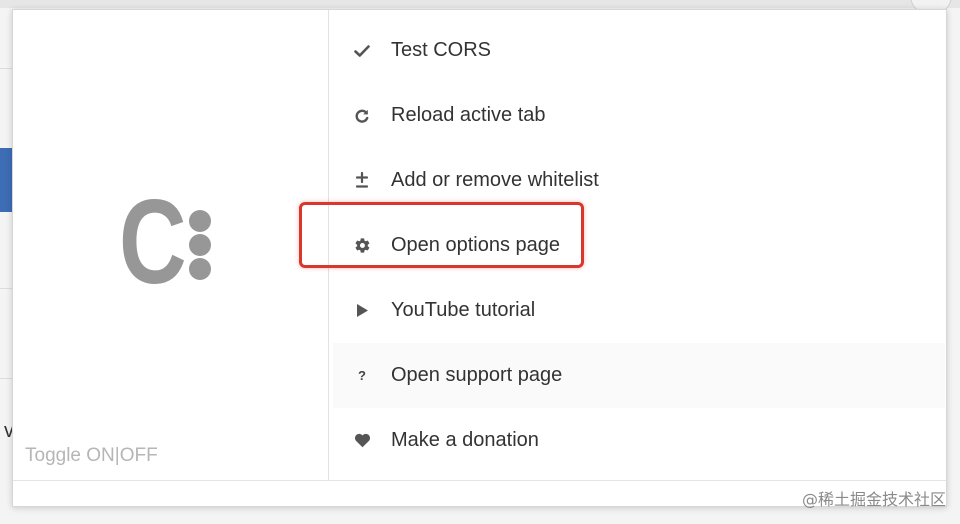 The image size is (960, 524). I want to click on menu-item-label: Open options page, so click(476, 245).